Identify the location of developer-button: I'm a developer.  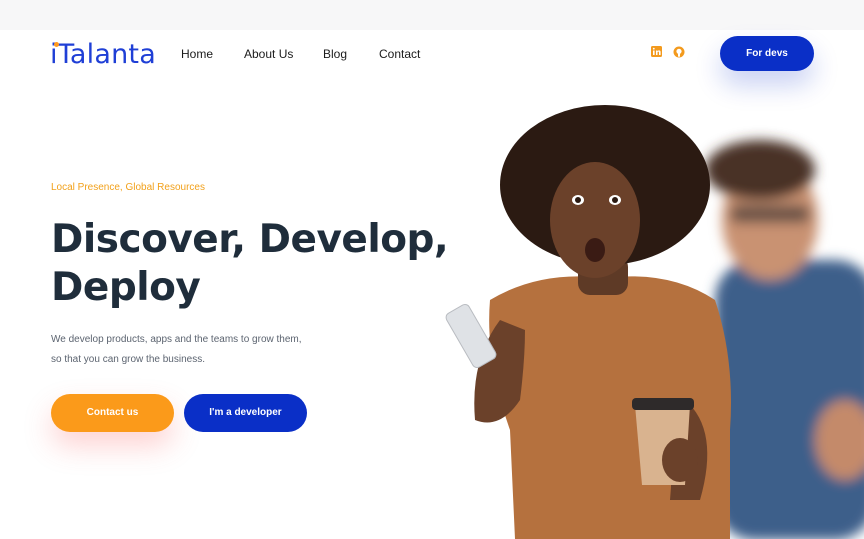
(245, 413).